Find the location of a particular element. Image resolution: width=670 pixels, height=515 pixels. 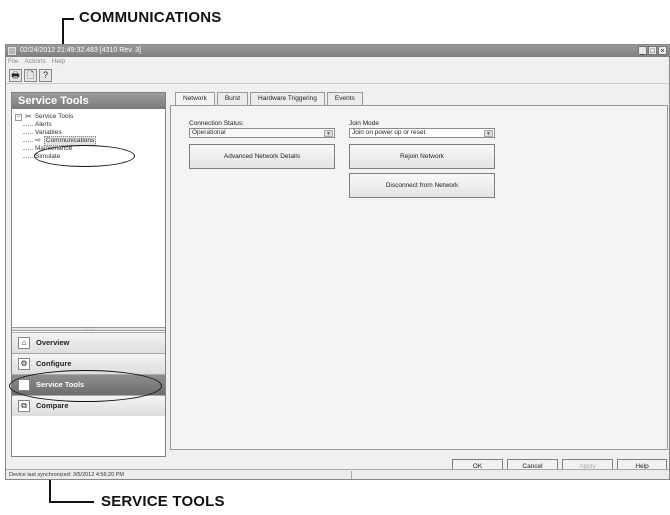

left-pane-header: Service Tools is located at coordinates (88, 101).